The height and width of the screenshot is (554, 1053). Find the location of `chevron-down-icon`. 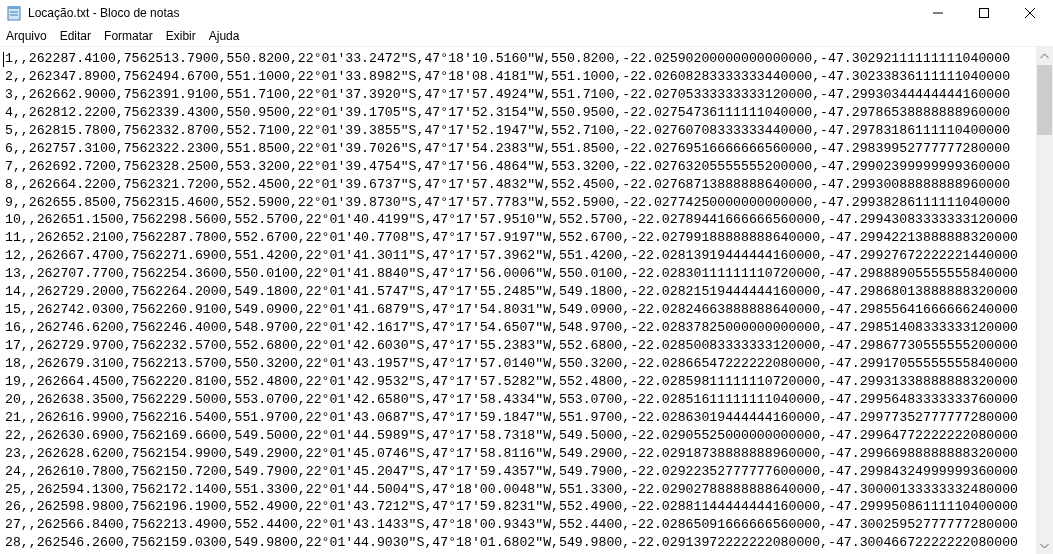

chevron-down-icon is located at coordinates (1044, 545).